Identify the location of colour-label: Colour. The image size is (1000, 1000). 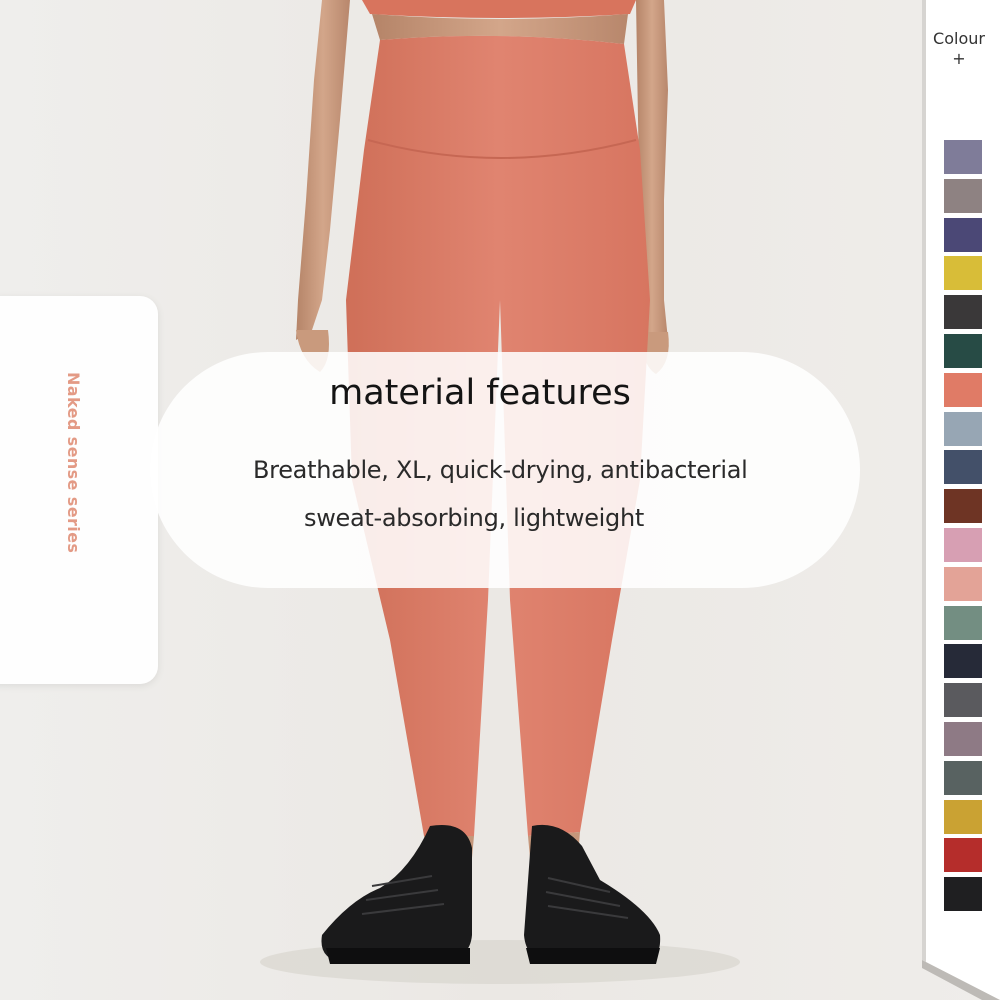
(959, 38).